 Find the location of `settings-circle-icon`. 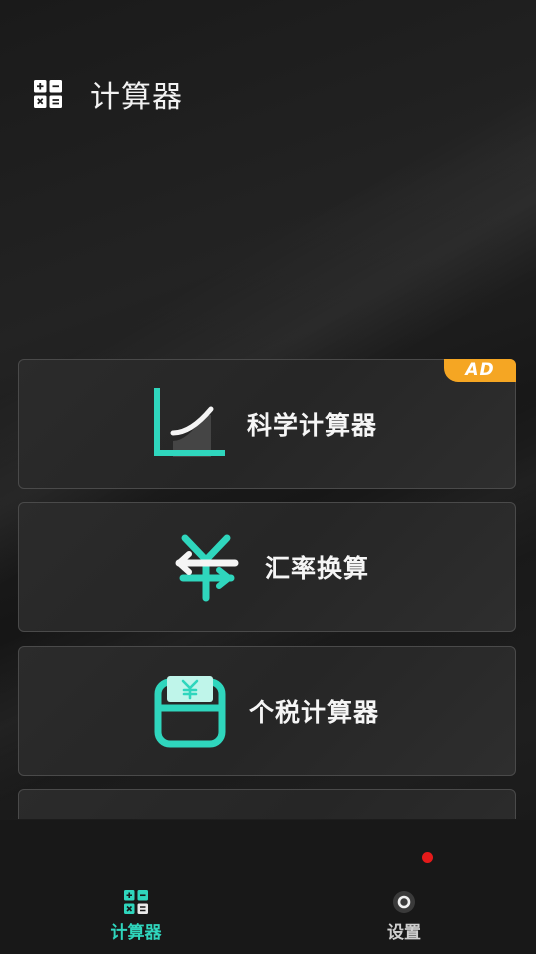

settings-circle-icon is located at coordinates (404, 902).